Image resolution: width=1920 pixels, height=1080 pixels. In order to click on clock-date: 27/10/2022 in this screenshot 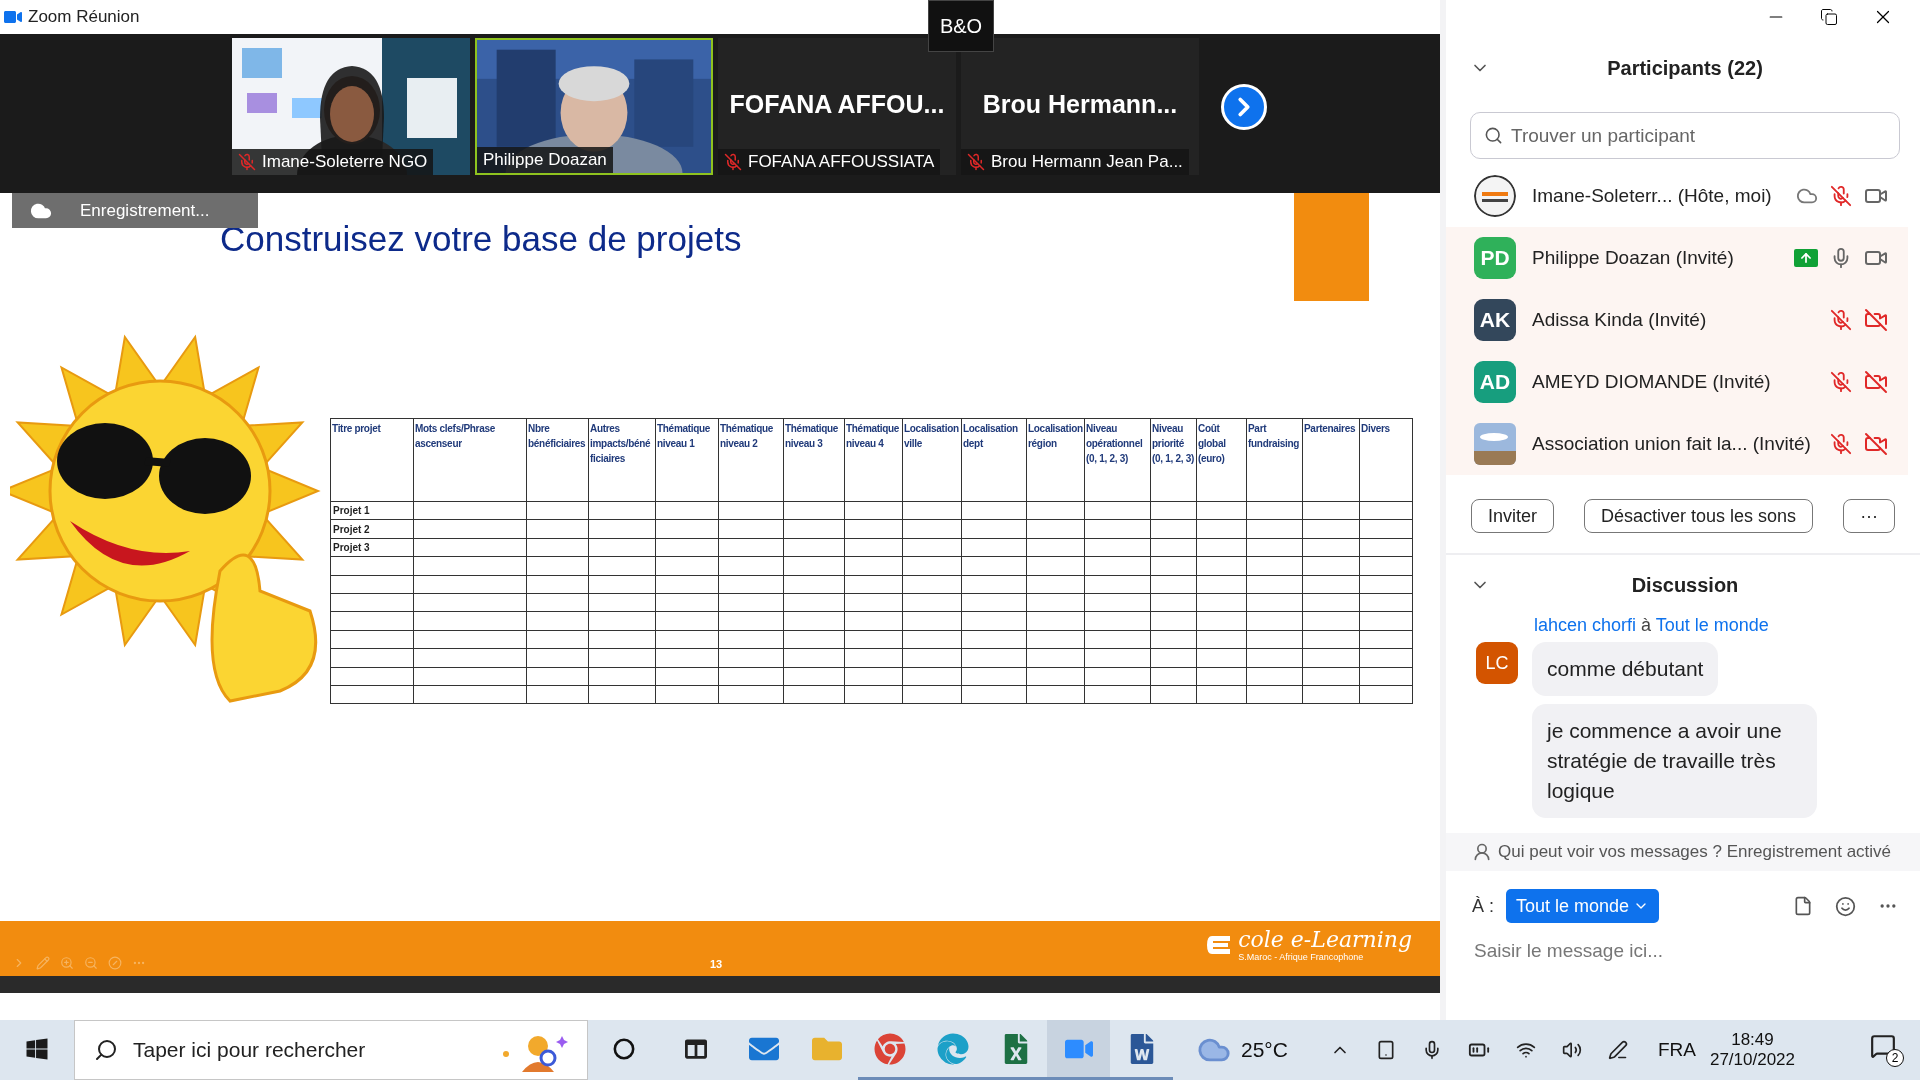, I will do `click(1752, 1060)`.